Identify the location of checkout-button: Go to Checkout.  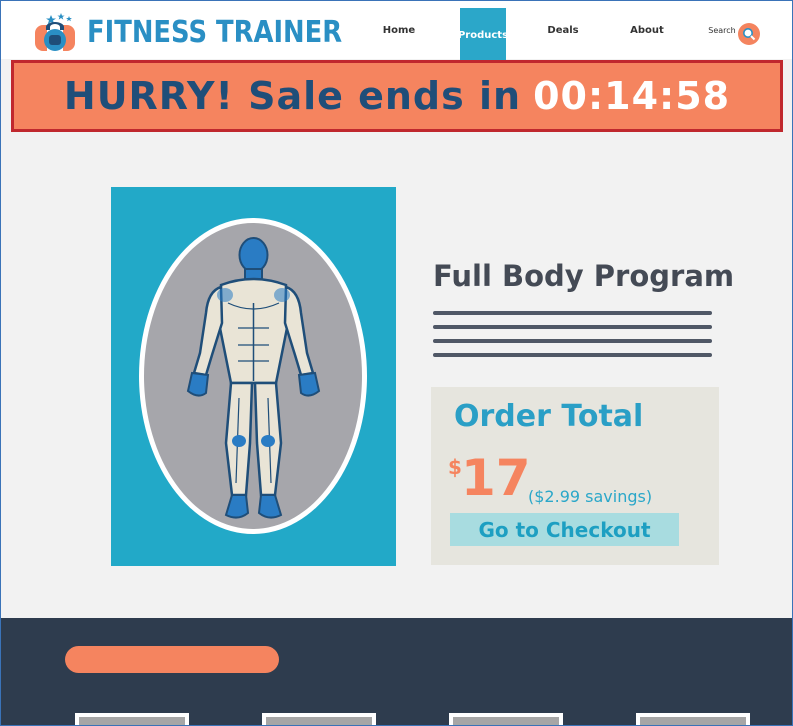
(564, 529).